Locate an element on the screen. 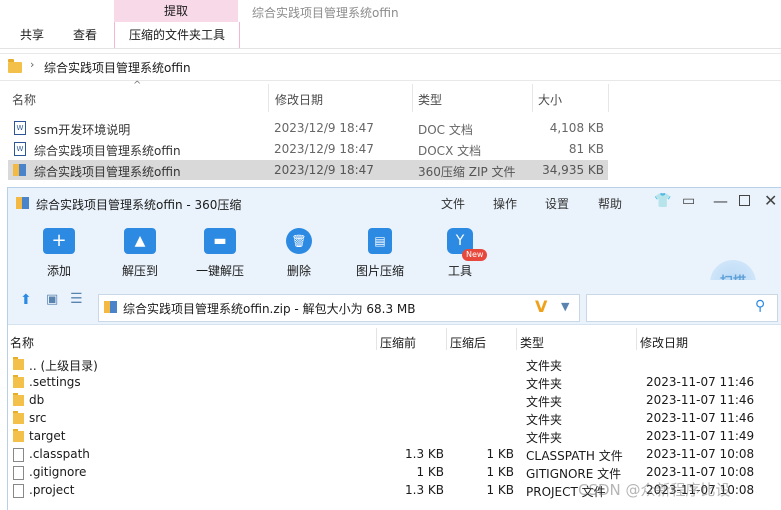 This screenshot has height=510, width=781. delete-button: 🗑 删除 is located at coordinates (299, 249).